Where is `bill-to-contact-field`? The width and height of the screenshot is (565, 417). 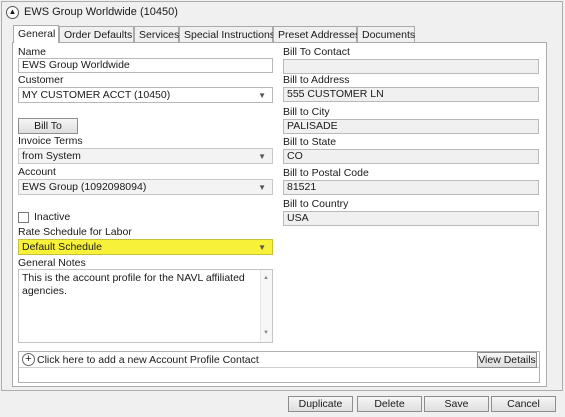 bill-to-contact-field is located at coordinates (411, 66).